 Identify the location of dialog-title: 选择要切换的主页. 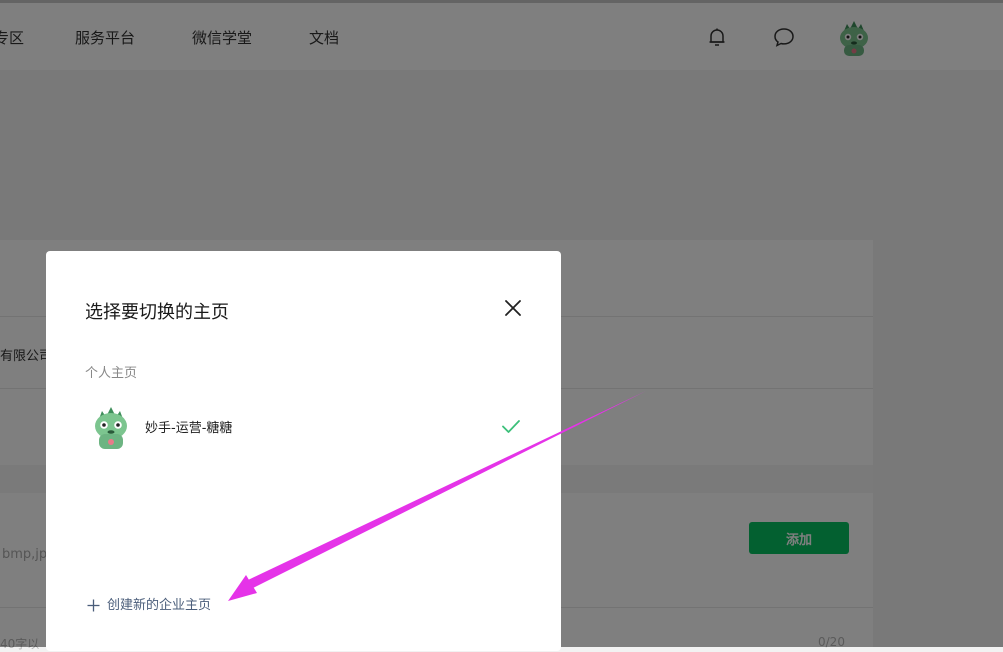
(157, 312).